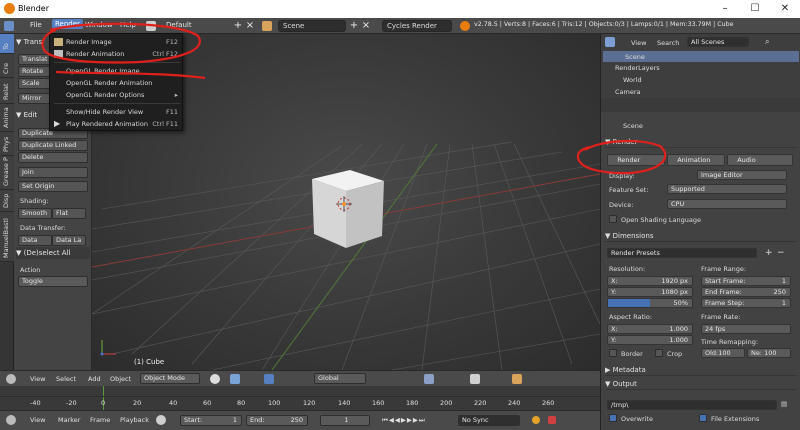 This screenshot has width=800, height=430. Describe the element at coordinates (11, 379) in the screenshot. I see `3d-view-editor-icon` at that location.